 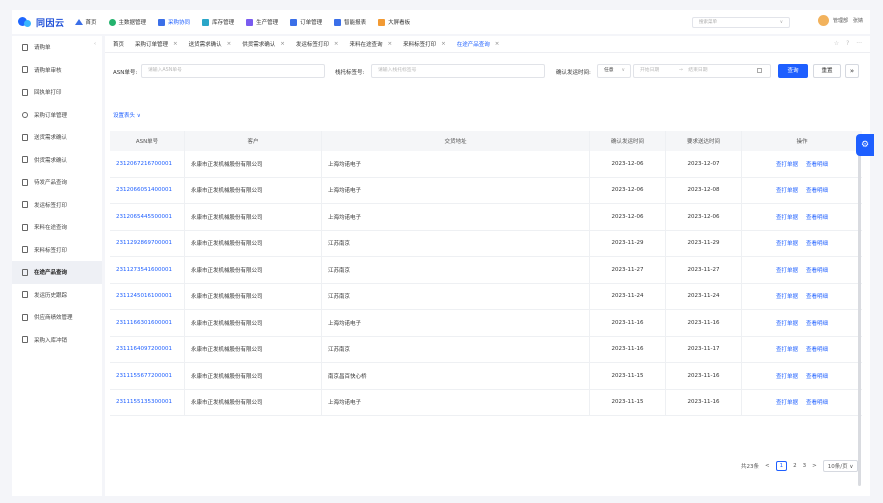 What do you see at coordinates (781, 466) in the screenshot?
I see `page-1: 1` at bounding box center [781, 466].